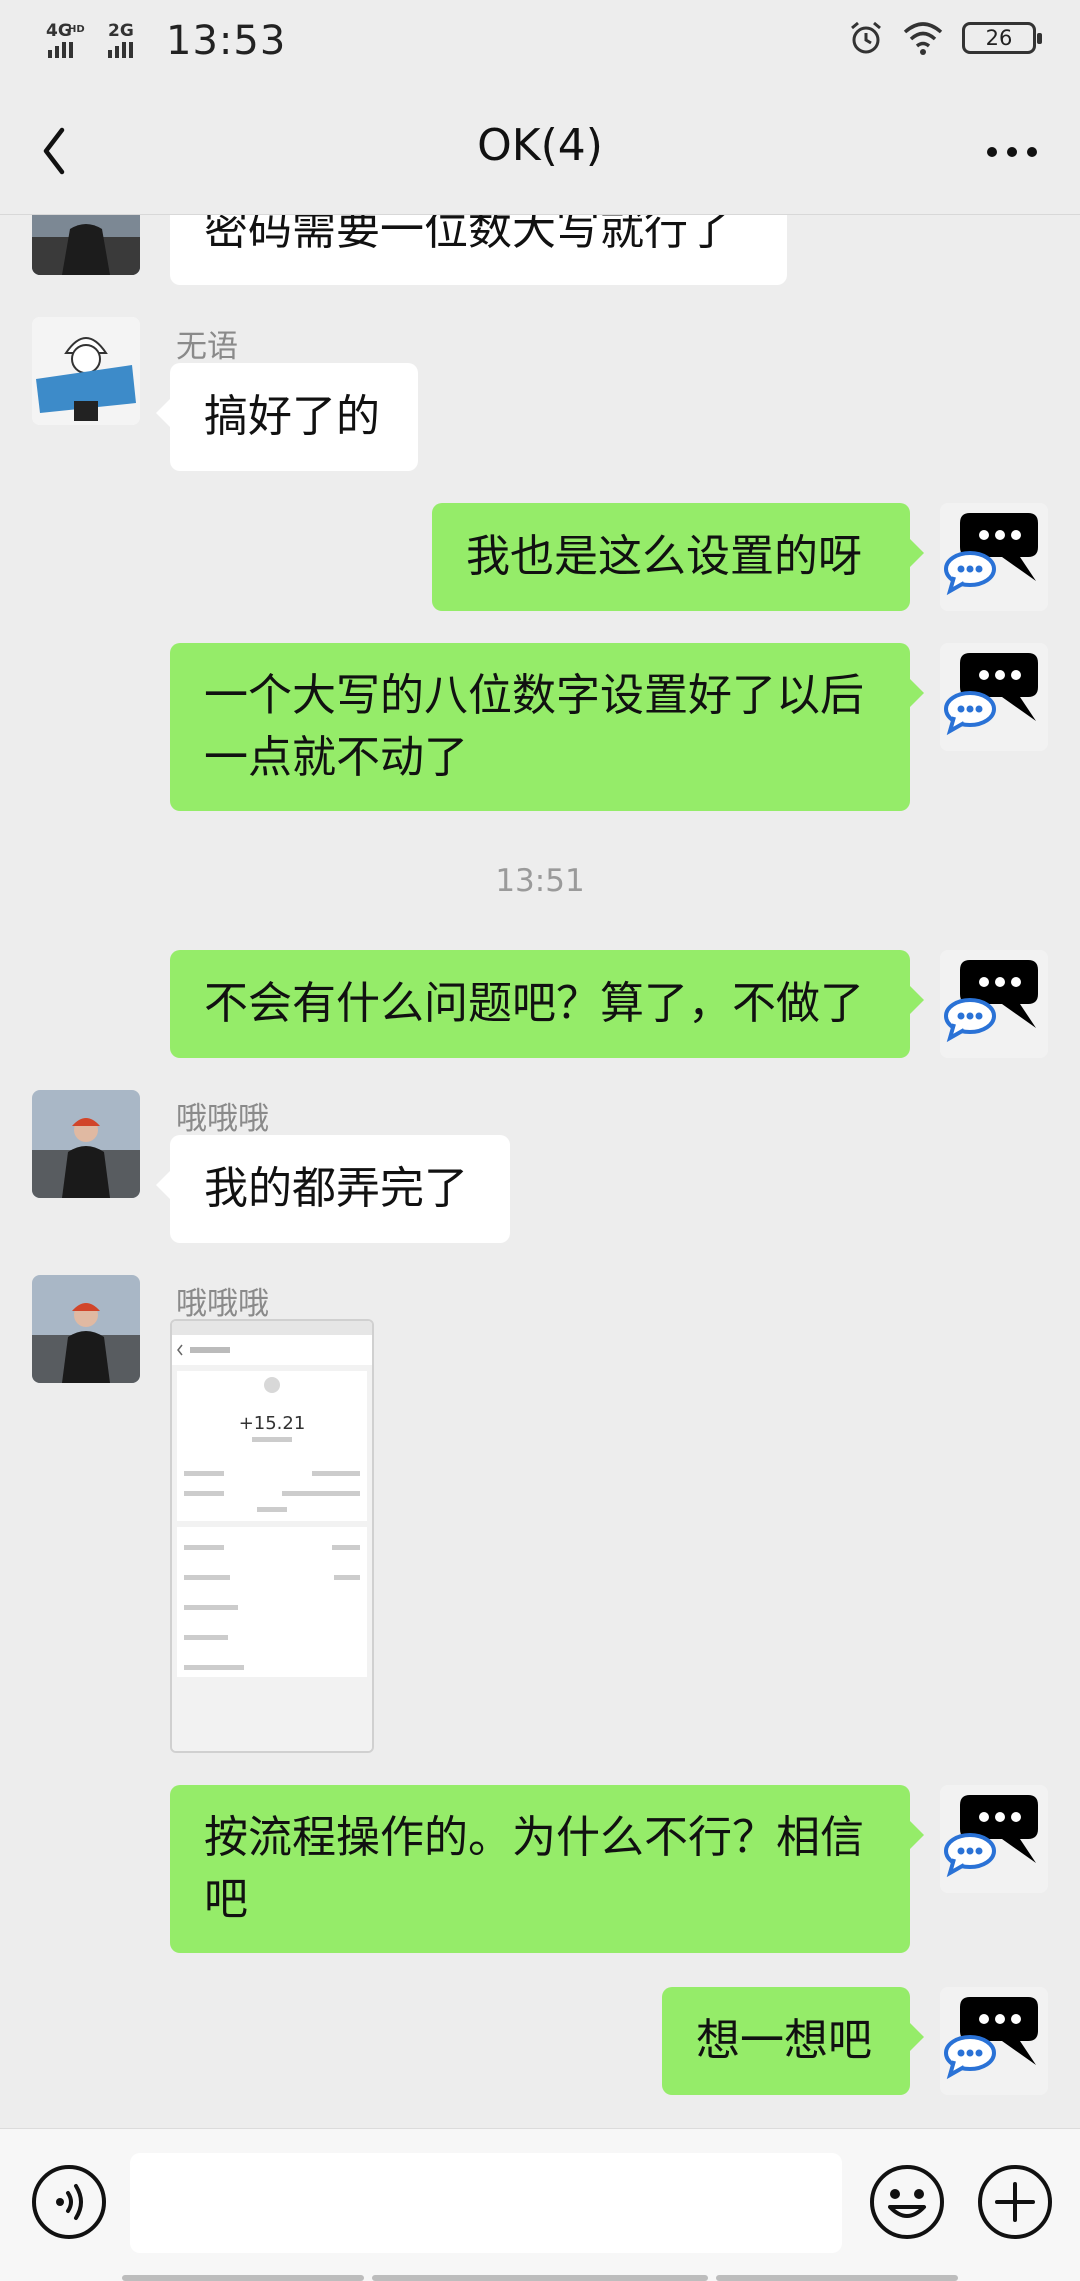 The width and height of the screenshot is (1080, 2281). What do you see at coordinates (90, 39) in the screenshot?
I see `signal-icon: 4G HD 2G` at bounding box center [90, 39].